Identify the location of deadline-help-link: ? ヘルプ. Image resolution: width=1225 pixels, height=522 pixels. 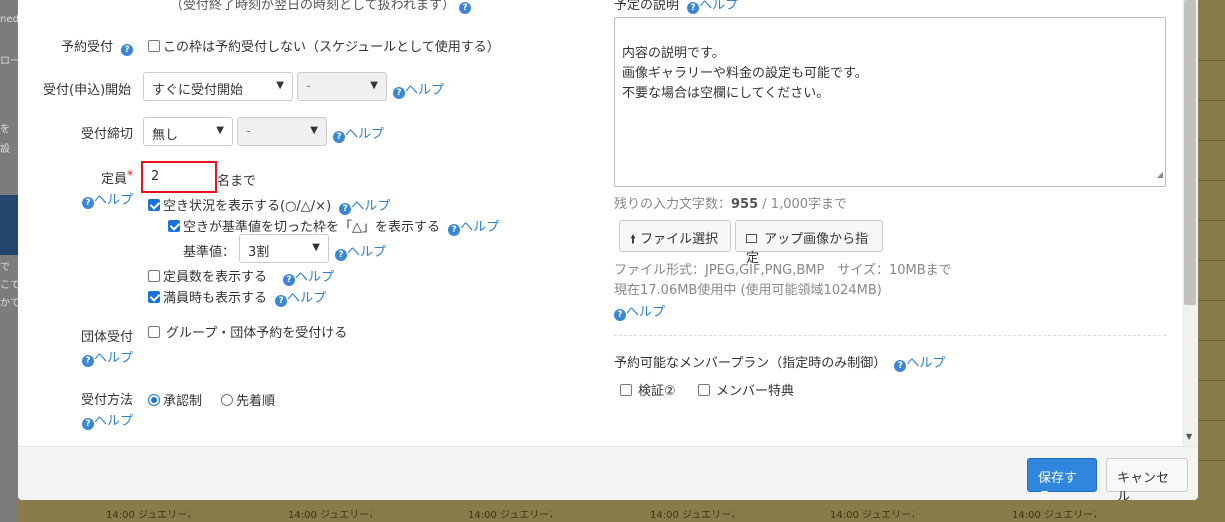
(358, 133).